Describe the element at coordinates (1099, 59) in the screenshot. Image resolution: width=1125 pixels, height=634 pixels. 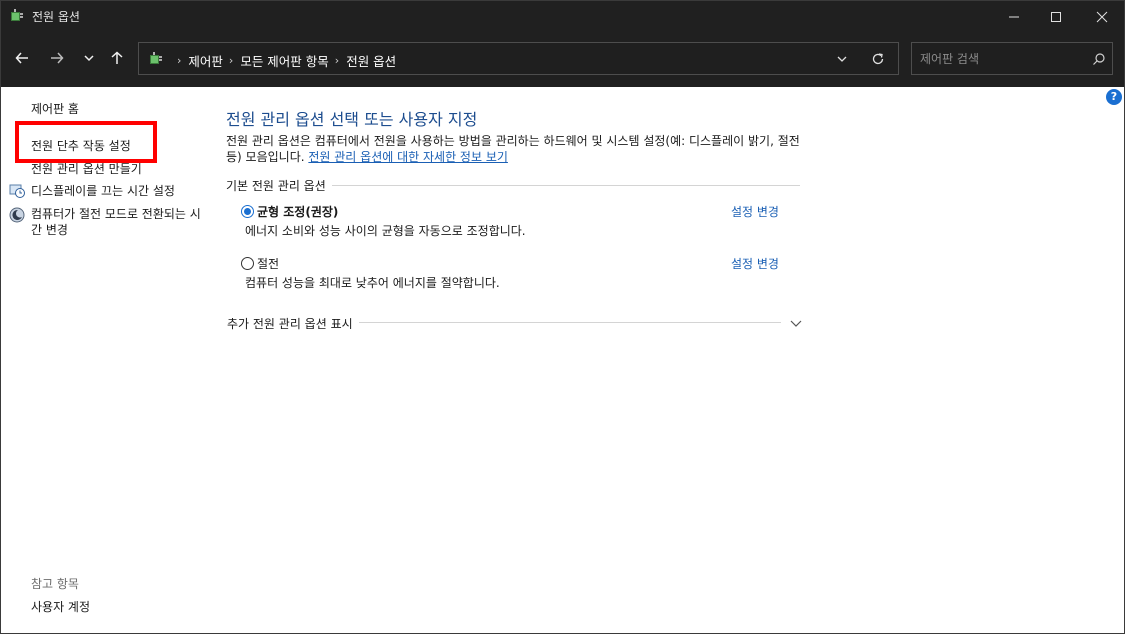
I see `search-icon` at that location.